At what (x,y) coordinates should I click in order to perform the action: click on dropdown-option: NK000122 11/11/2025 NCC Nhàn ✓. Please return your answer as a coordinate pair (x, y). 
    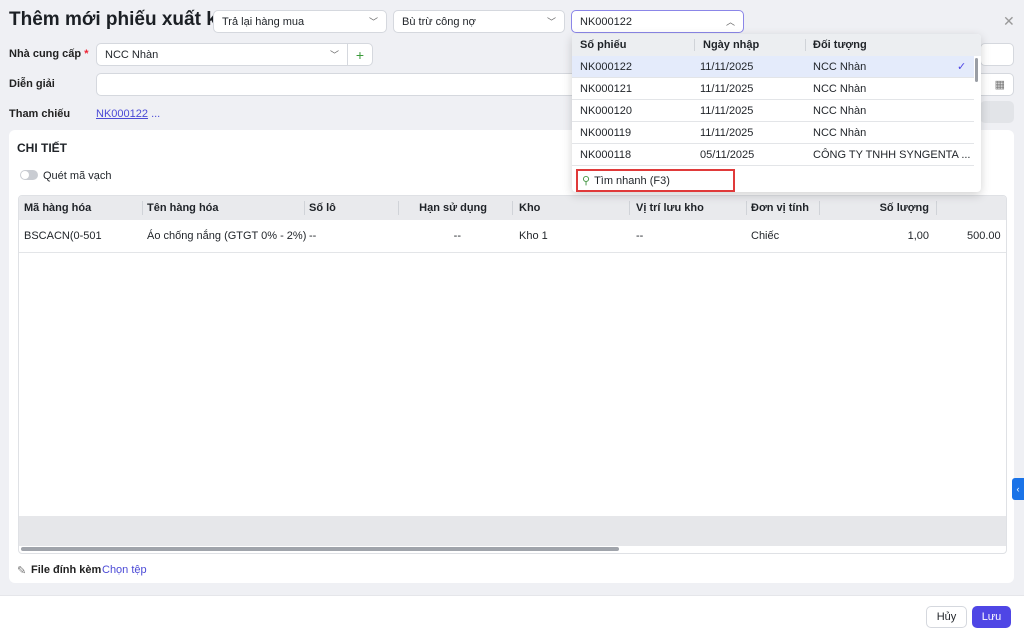
    Looking at the image, I should click on (773, 67).